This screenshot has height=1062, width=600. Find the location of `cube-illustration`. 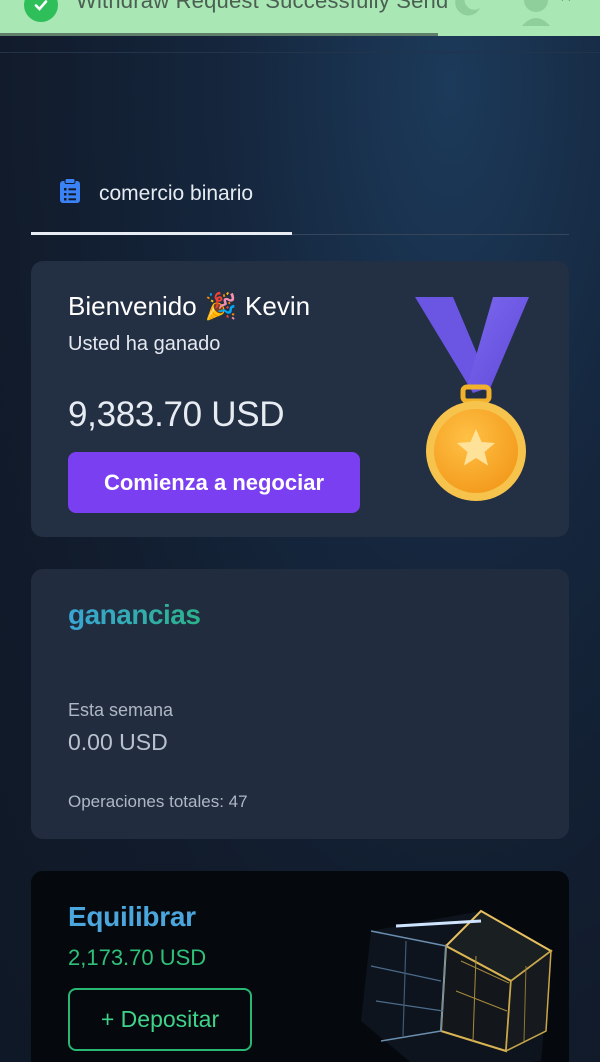

cube-illustration is located at coordinates (450, 966).